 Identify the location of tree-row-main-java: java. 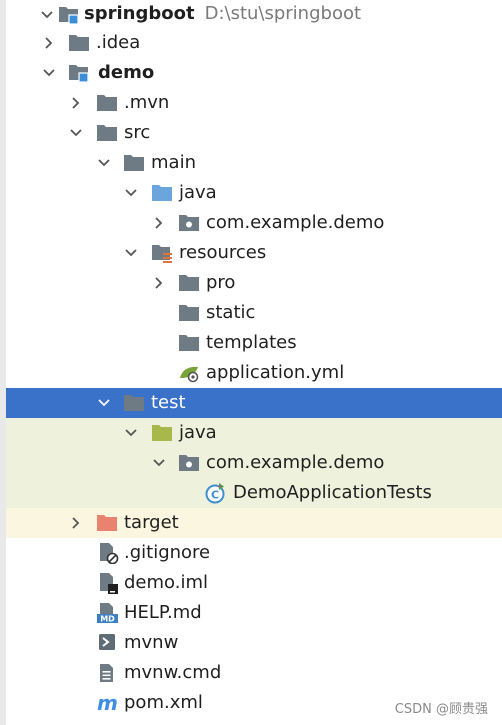
(254, 193).